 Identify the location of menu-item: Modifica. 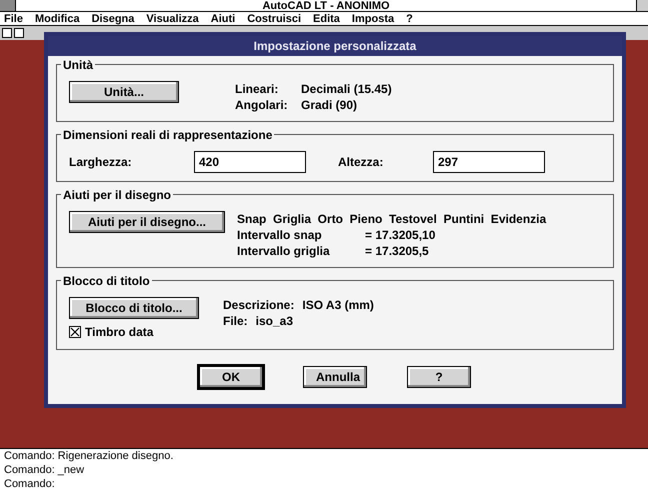
(57, 18).